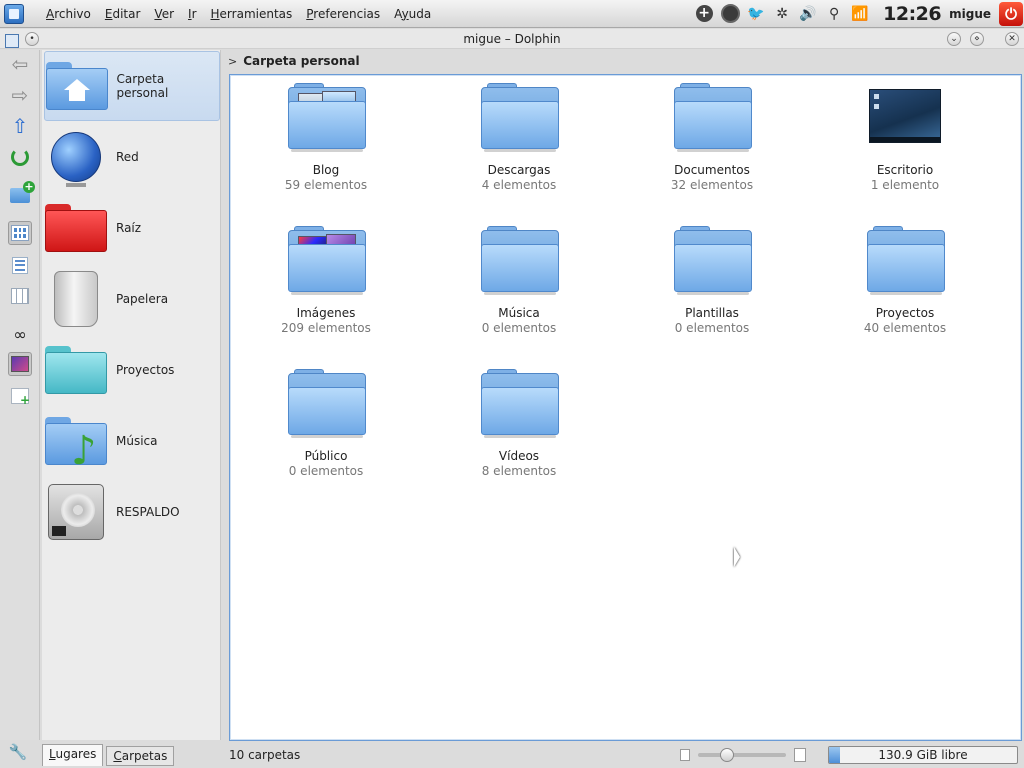 The image size is (1024, 768). Describe the element at coordinates (20, 265) in the screenshot. I see `details-view-icon` at that location.